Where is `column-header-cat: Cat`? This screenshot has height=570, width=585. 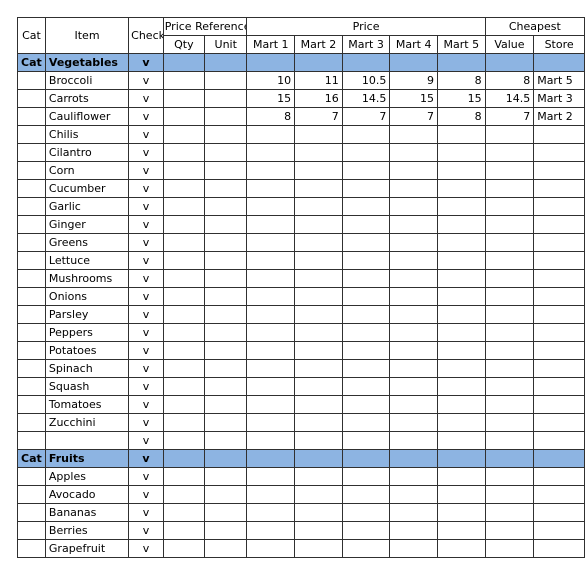
column-header-cat: Cat is located at coordinates (31, 35).